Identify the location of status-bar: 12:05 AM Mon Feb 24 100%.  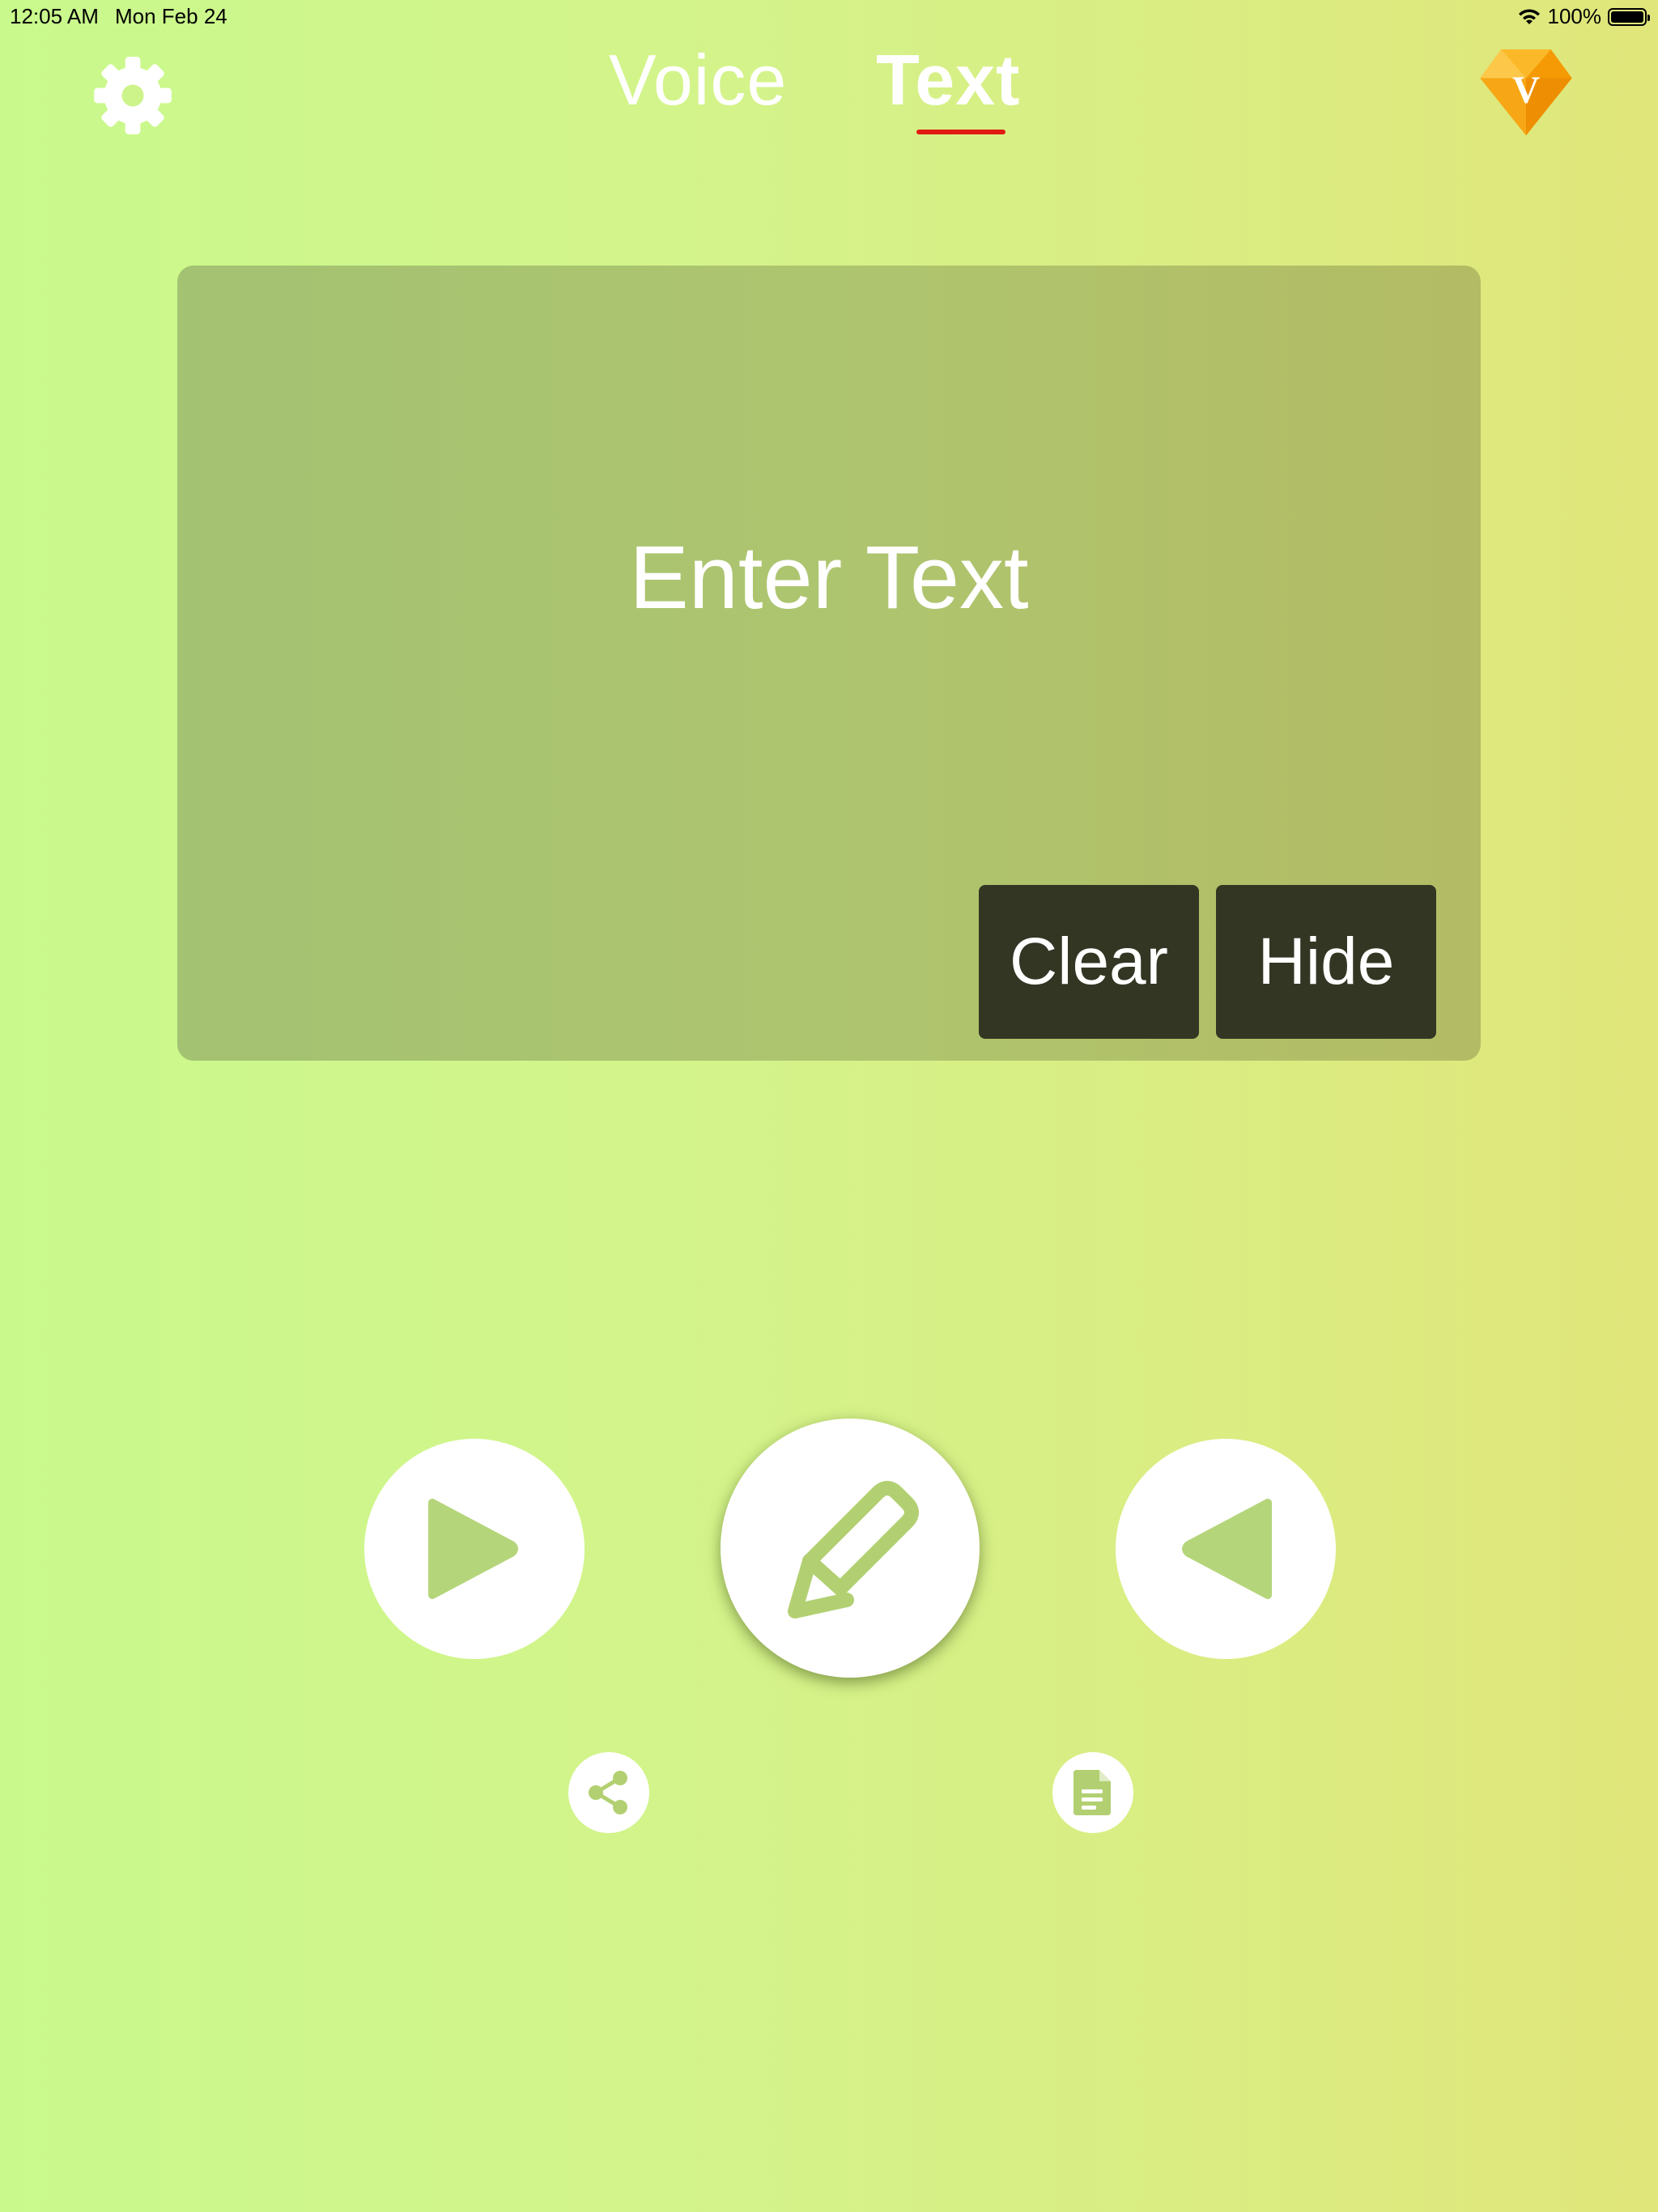
(829, 17).